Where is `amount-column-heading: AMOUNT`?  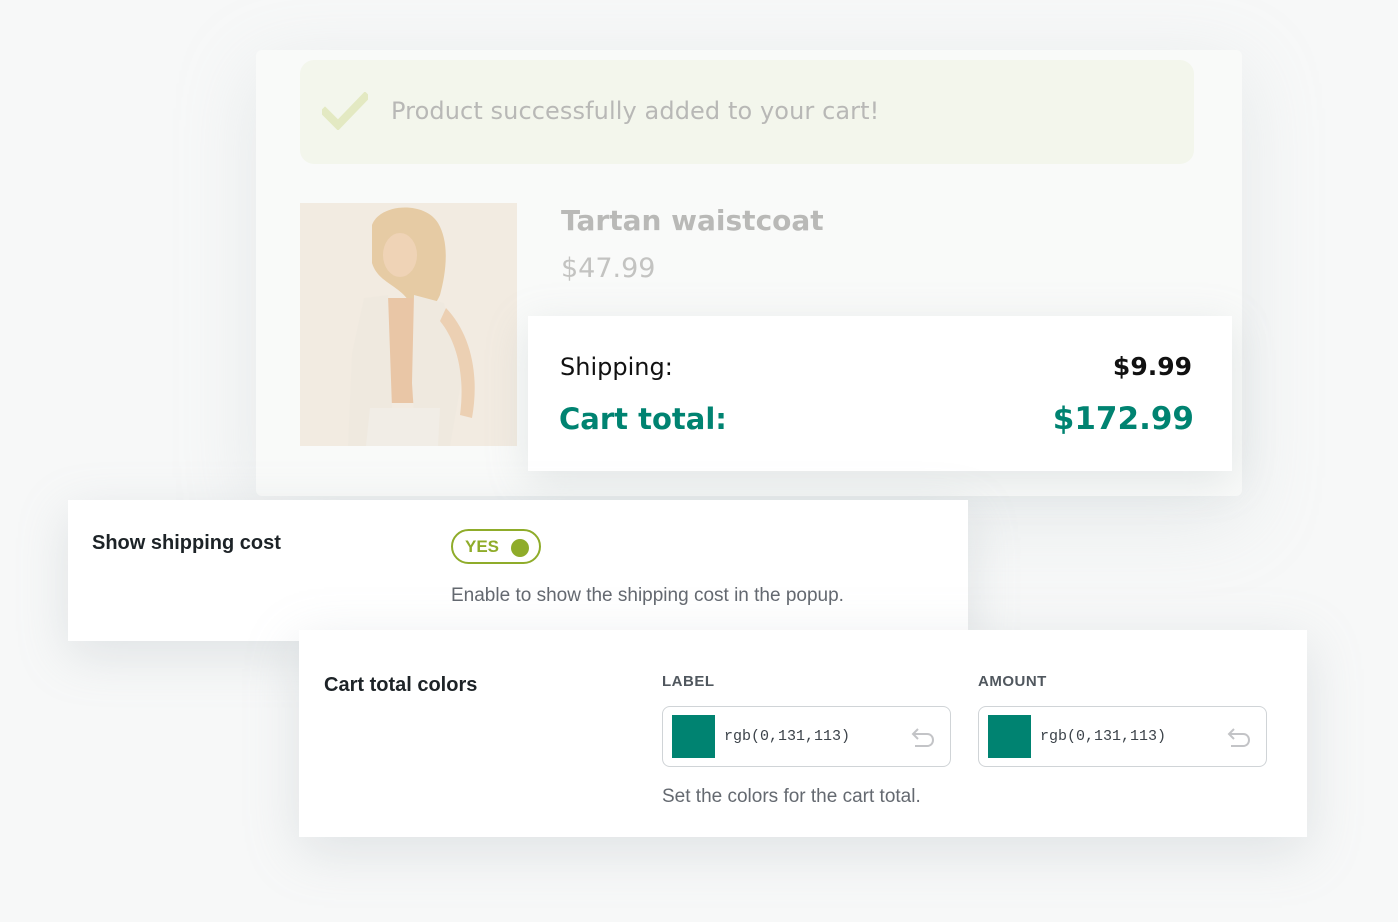 amount-column-heading: AMOUNT is located at coordinates (1012, 681).